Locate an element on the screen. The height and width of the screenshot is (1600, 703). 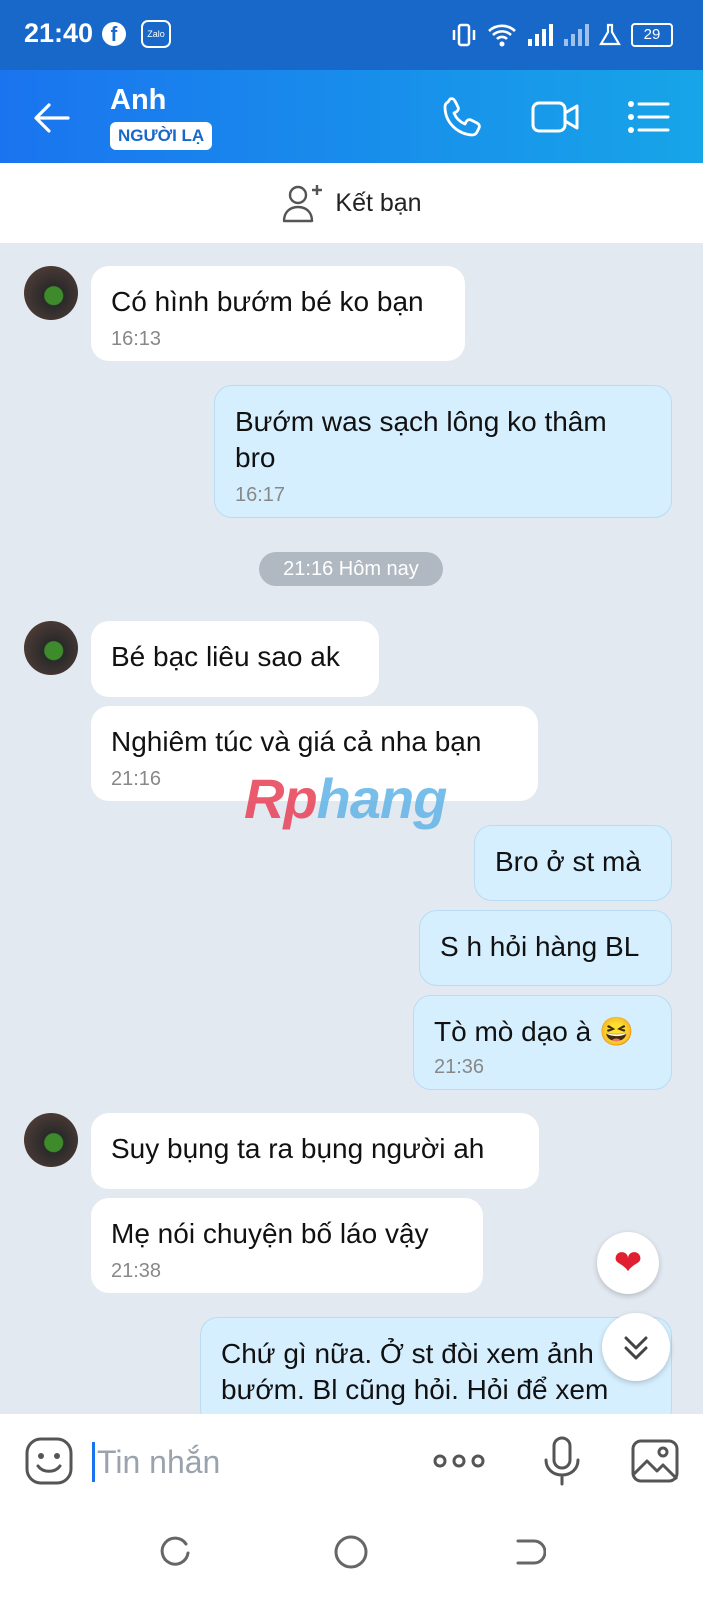
message-time: 21:38 is located at coordinates (136, 1271).